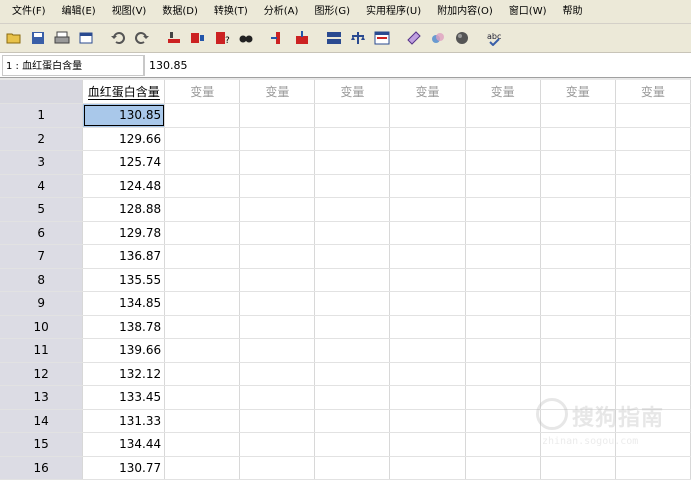 The width and height of the screenshot is (691, 484). I want to click on data-cell: 125.74, so click(124, 162).